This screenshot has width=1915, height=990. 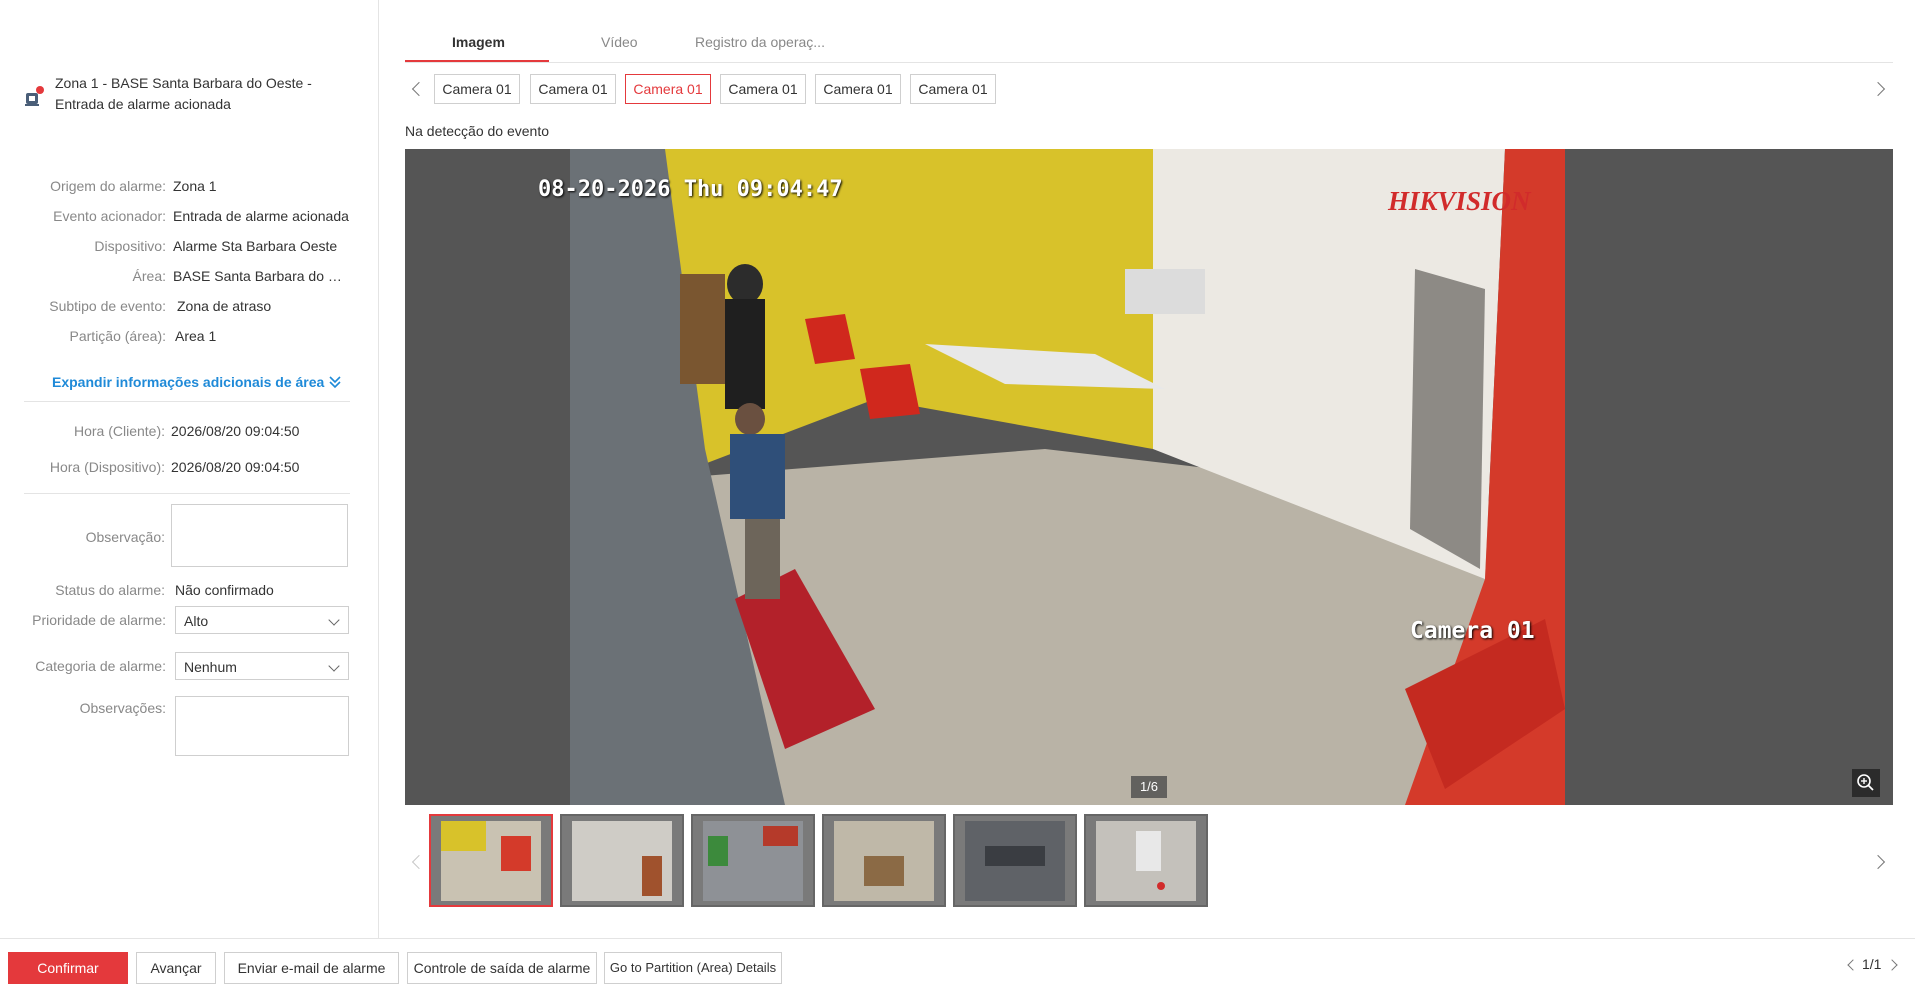 I want to click on area-label: Área:, so click(x=149, y=276).